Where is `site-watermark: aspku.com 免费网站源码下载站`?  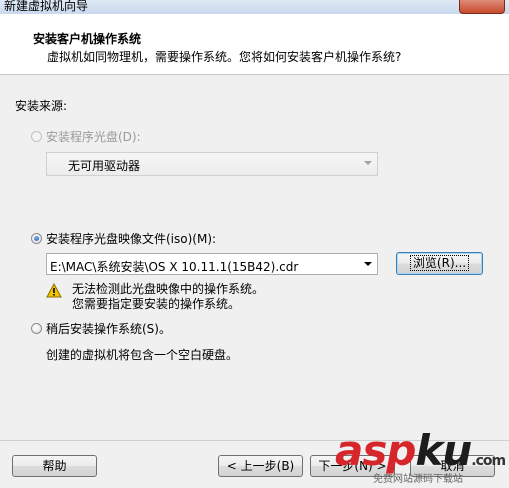 site-watermark: aspku.com 免费网站源码下载站 is located at coordinates (421, 460).